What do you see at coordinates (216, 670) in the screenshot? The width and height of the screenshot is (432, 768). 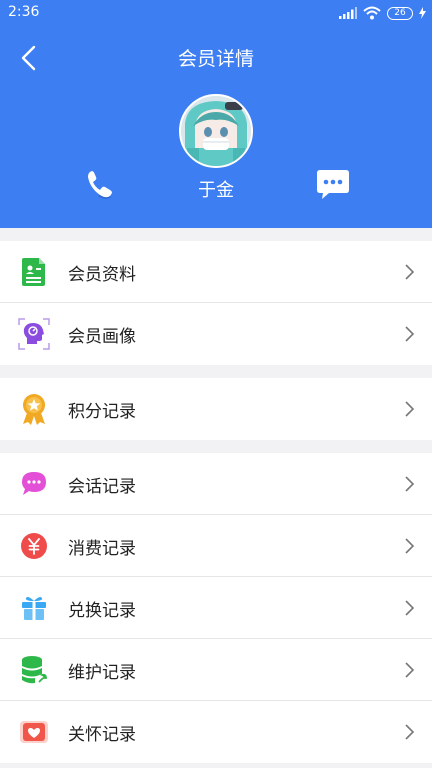 I see `menu-item-maintenance-record: 维护记录` at bounding box center [216, 670].